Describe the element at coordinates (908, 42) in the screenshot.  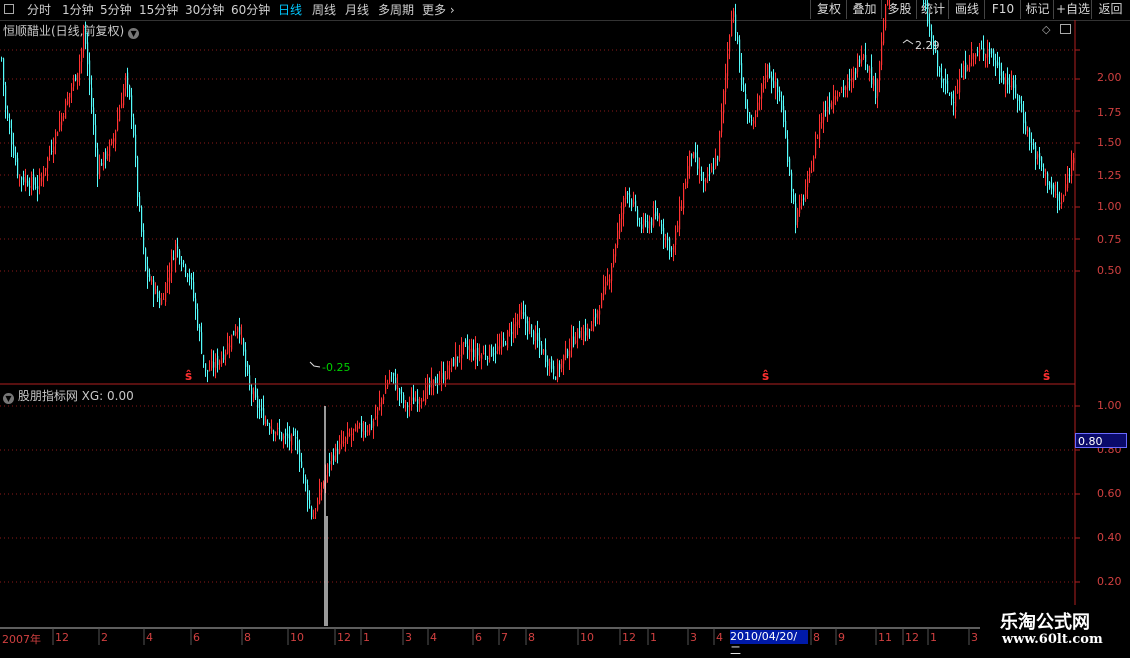
I see `high-marker` at that location.